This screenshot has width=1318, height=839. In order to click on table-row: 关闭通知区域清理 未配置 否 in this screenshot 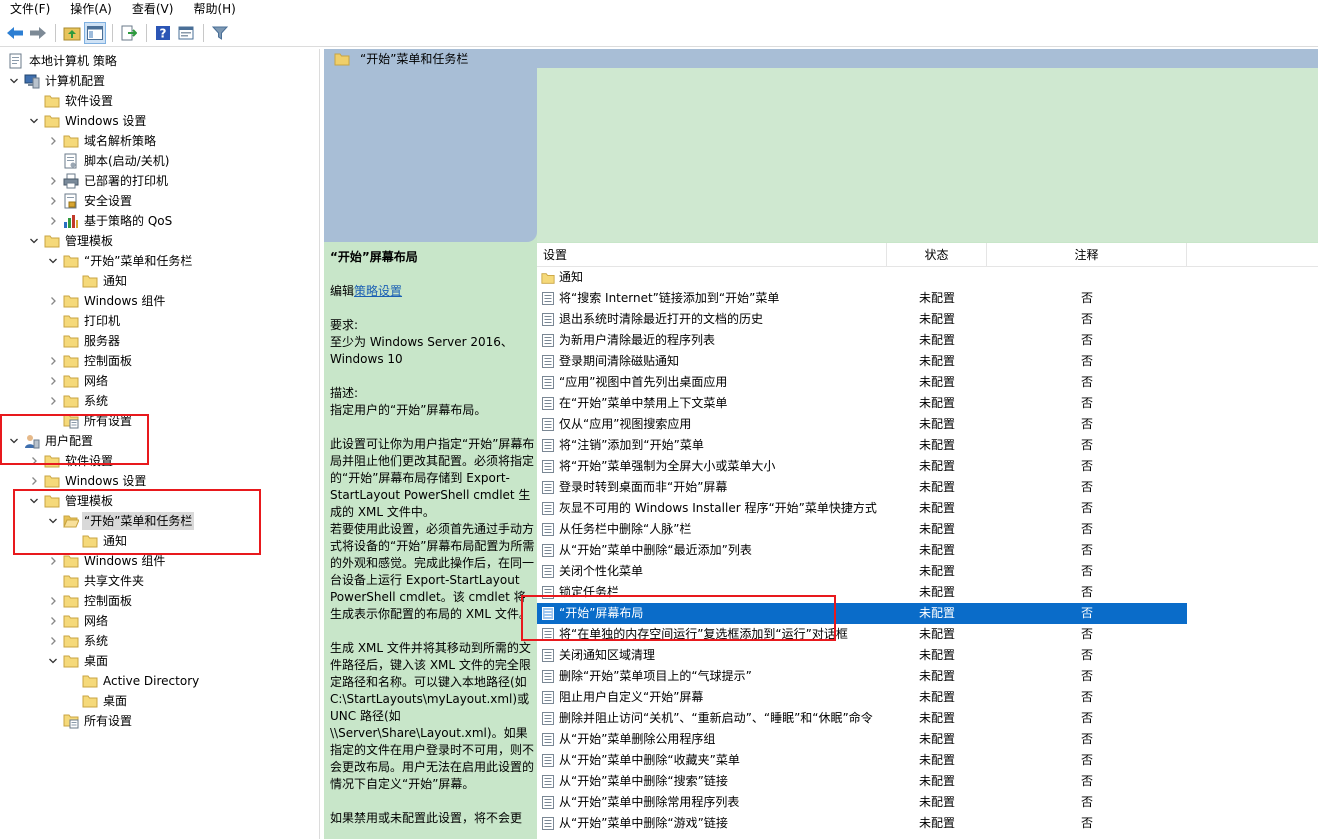, I will do `click(862, 655)`.